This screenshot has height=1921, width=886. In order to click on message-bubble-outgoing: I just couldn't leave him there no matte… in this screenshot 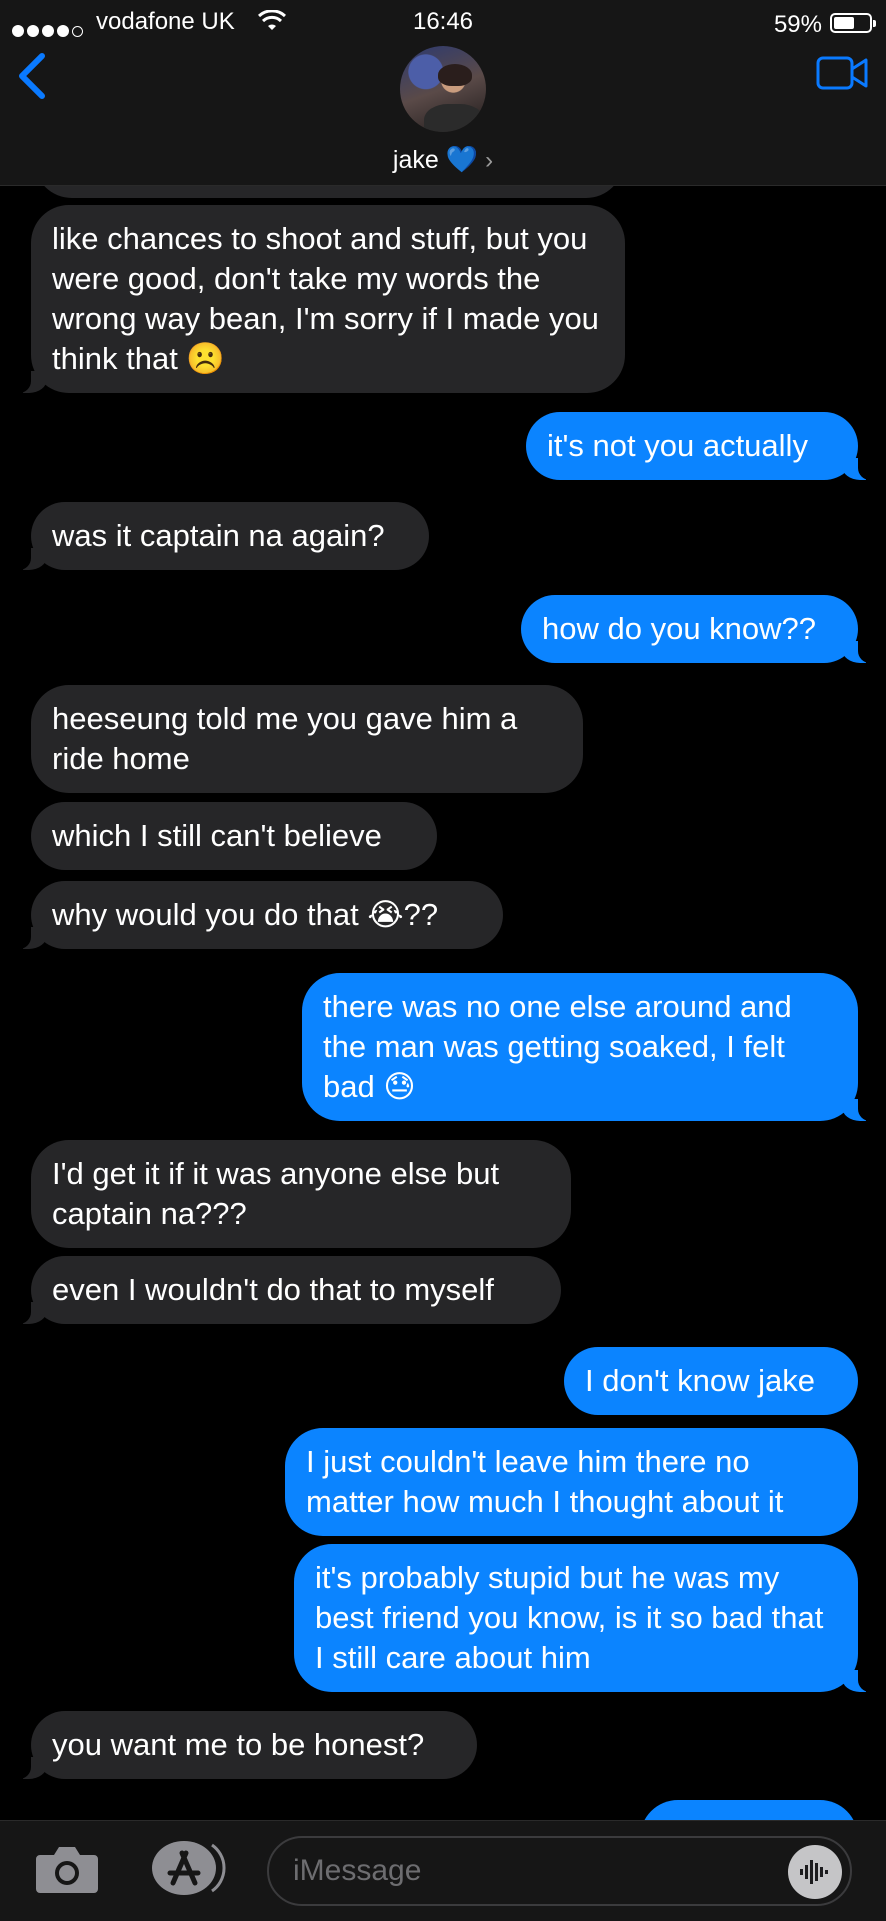, I will do `click(571, 1482)`.